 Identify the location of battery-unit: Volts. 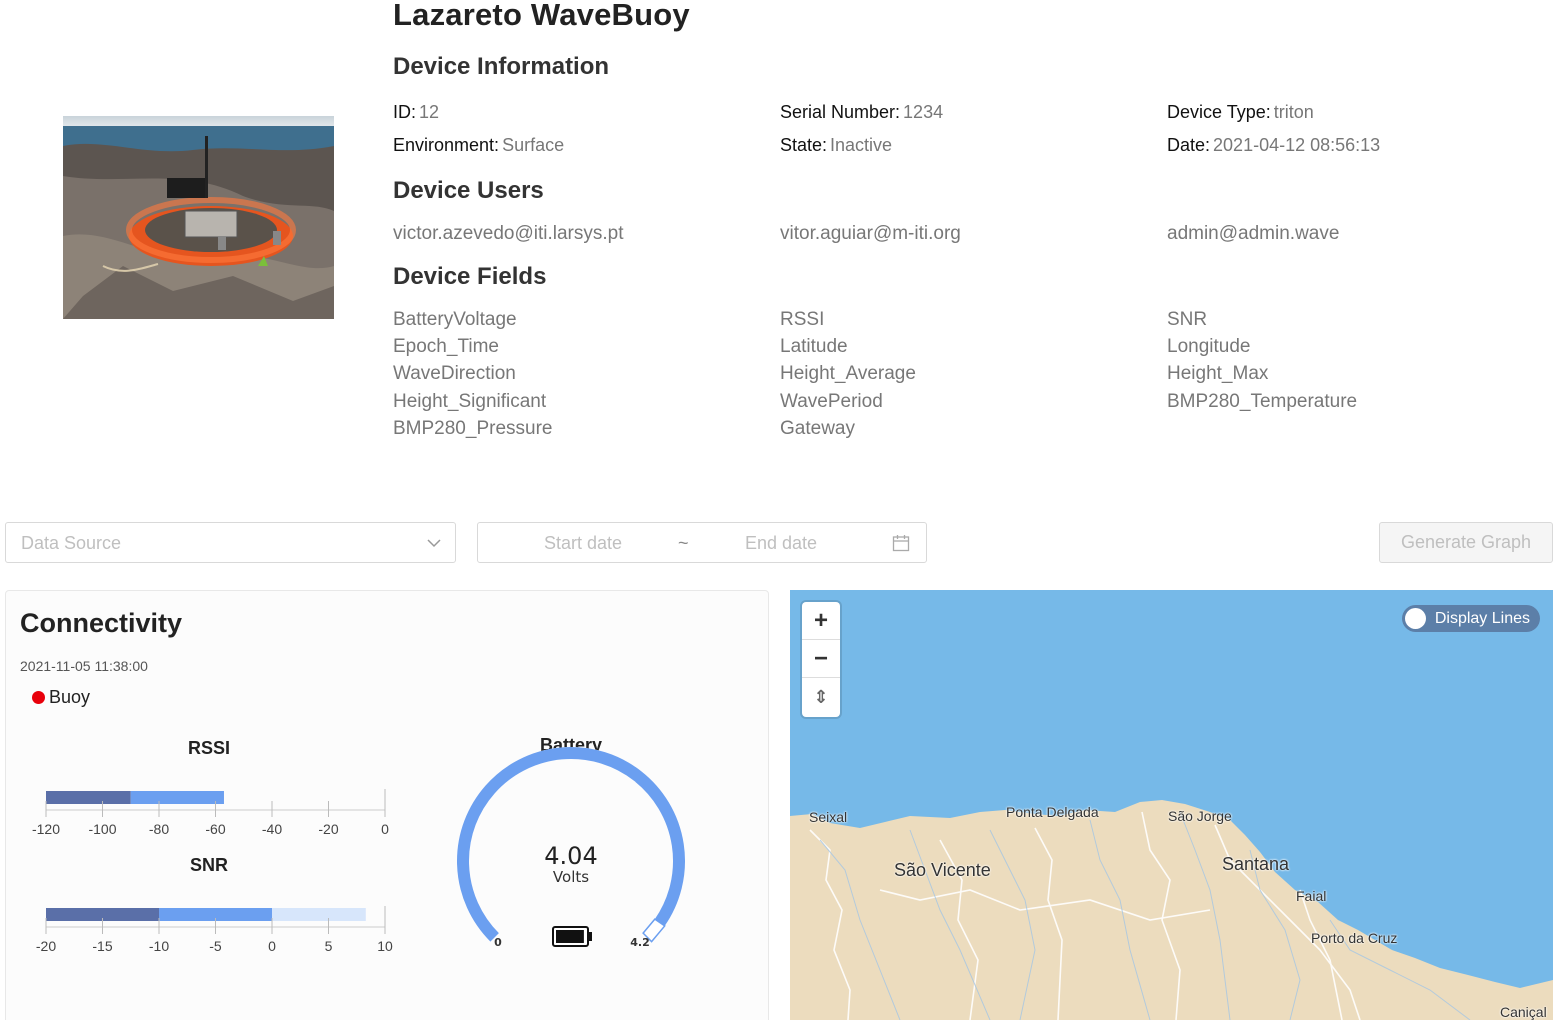
(571, 877).